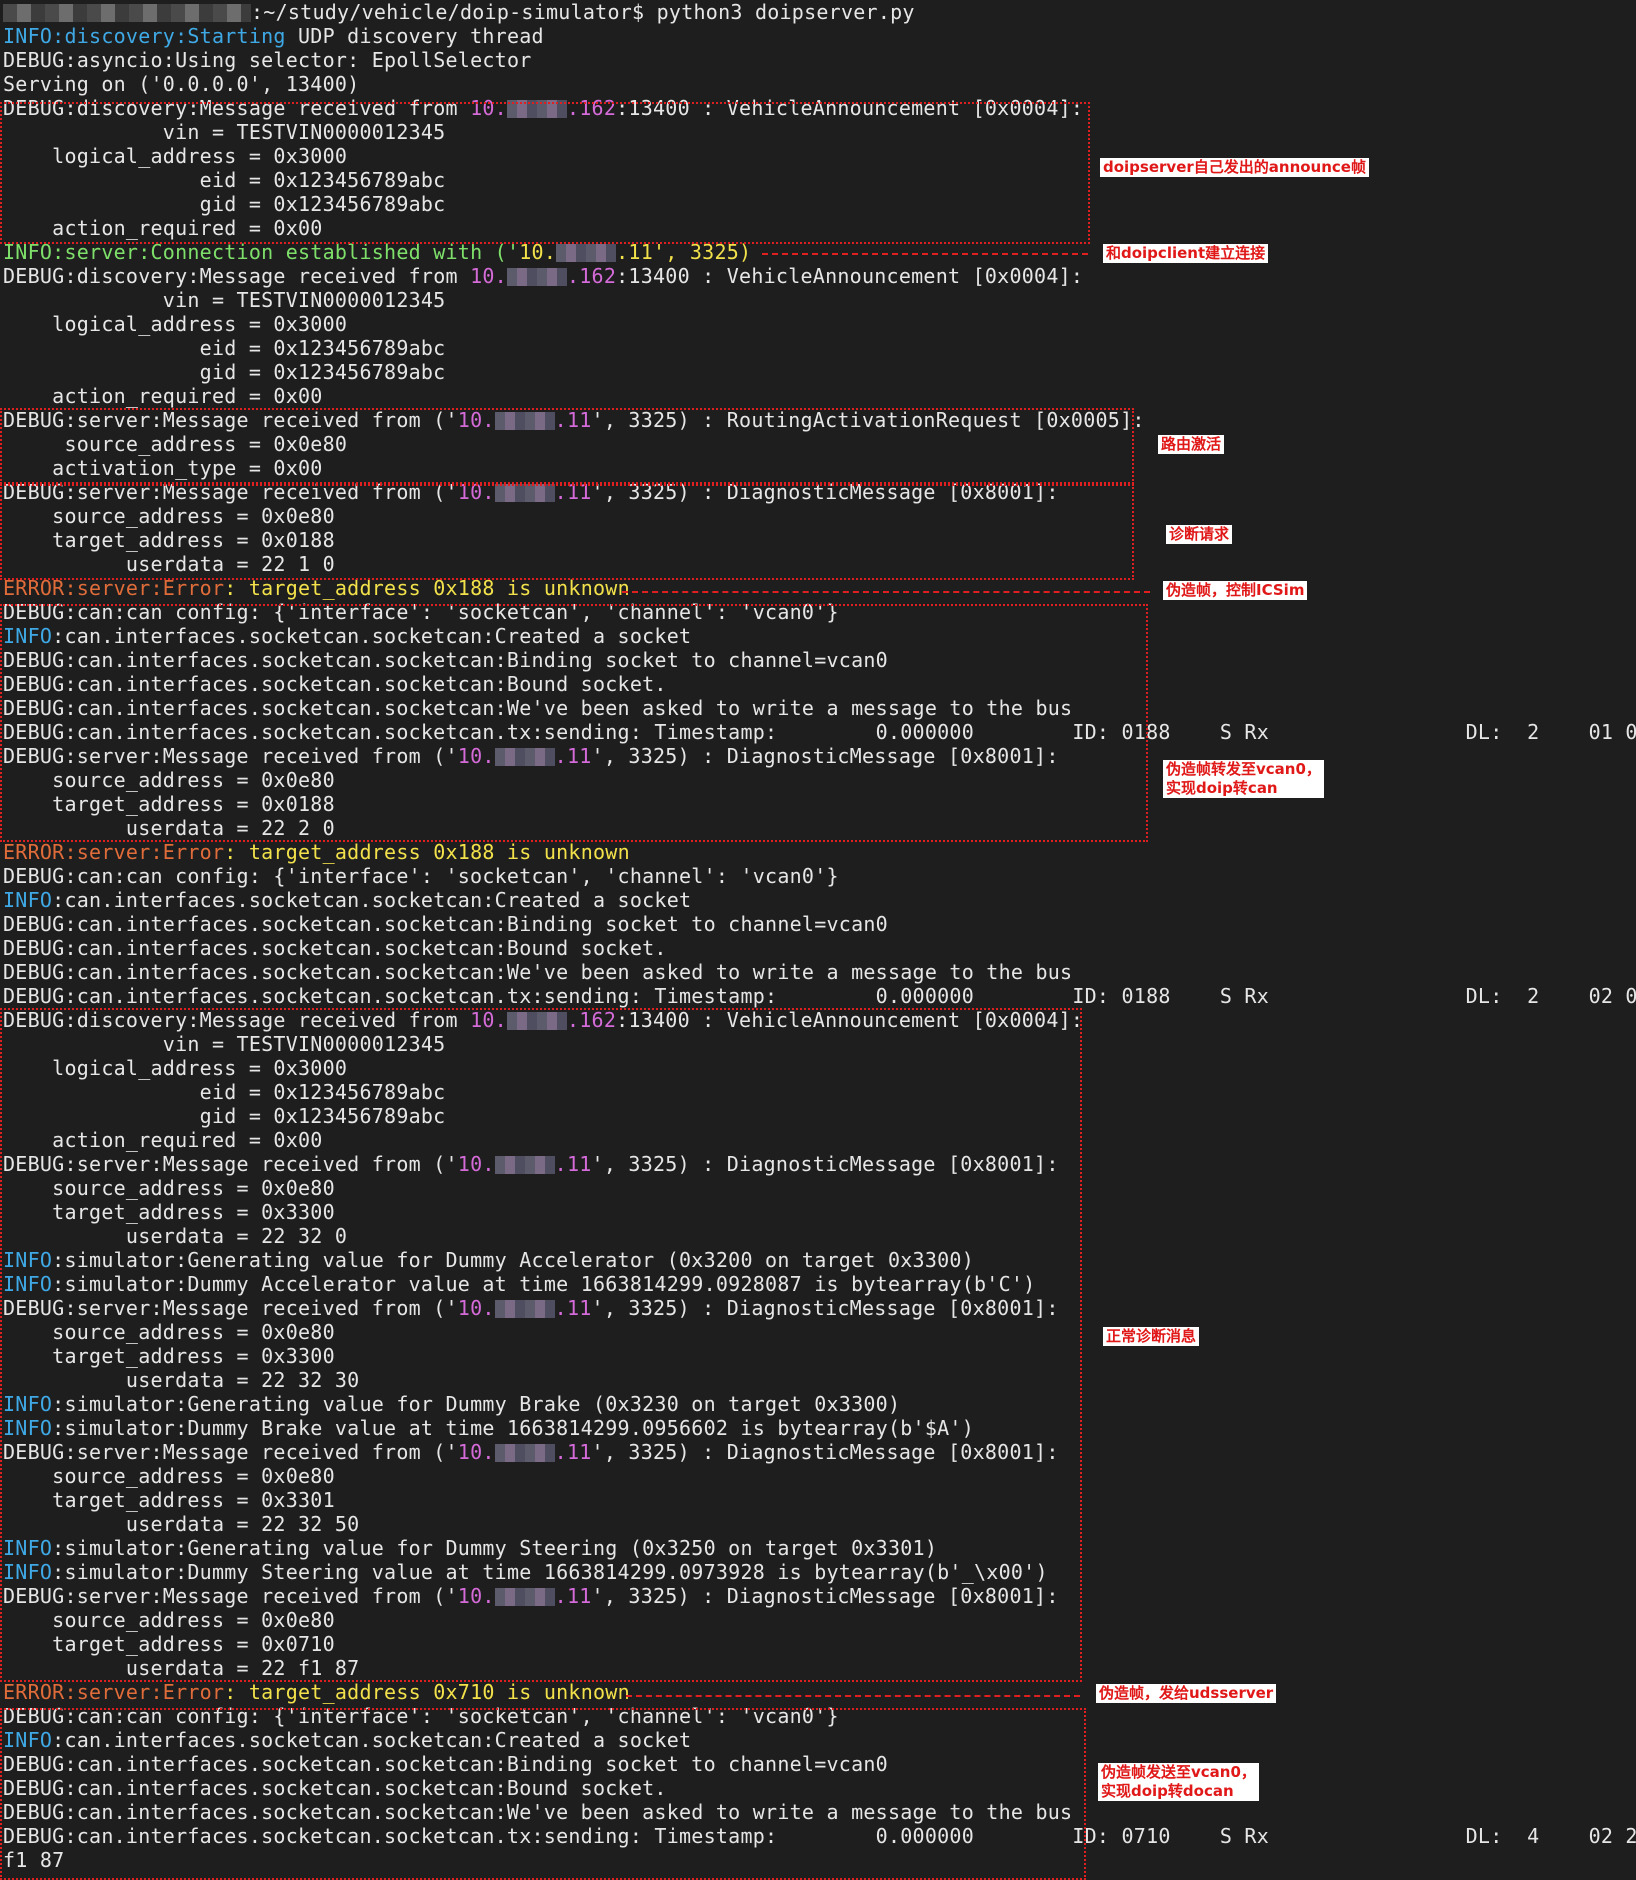  What do you see at coordinates (181, 1668) in the screenshot?
I see `log-line: userdata = 22 f1 87` at bounding box center [181, 1668].